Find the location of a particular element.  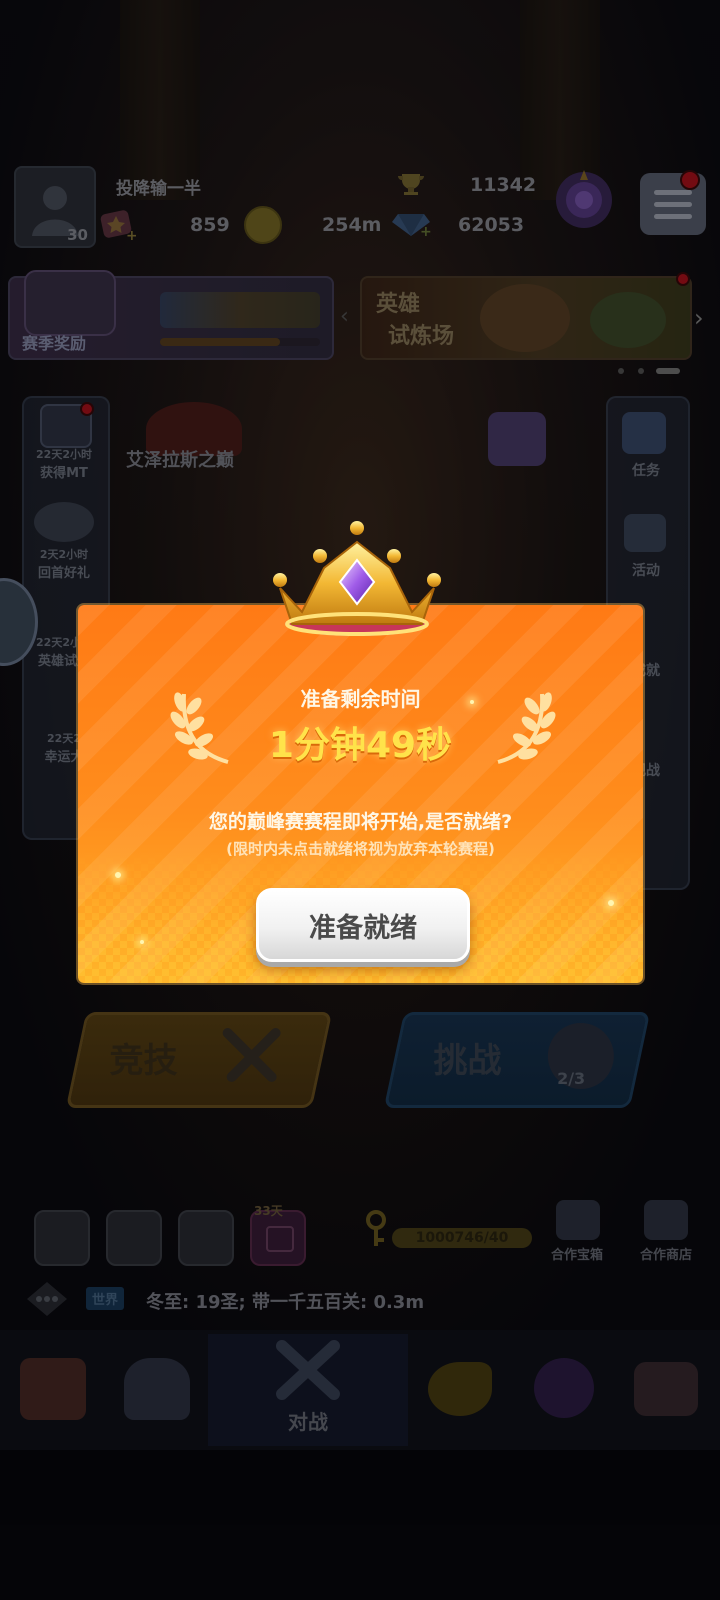

dialog-note: (限时内未点击就绪将视为放弃本轮赛程) is located at coordinates (360, 849).